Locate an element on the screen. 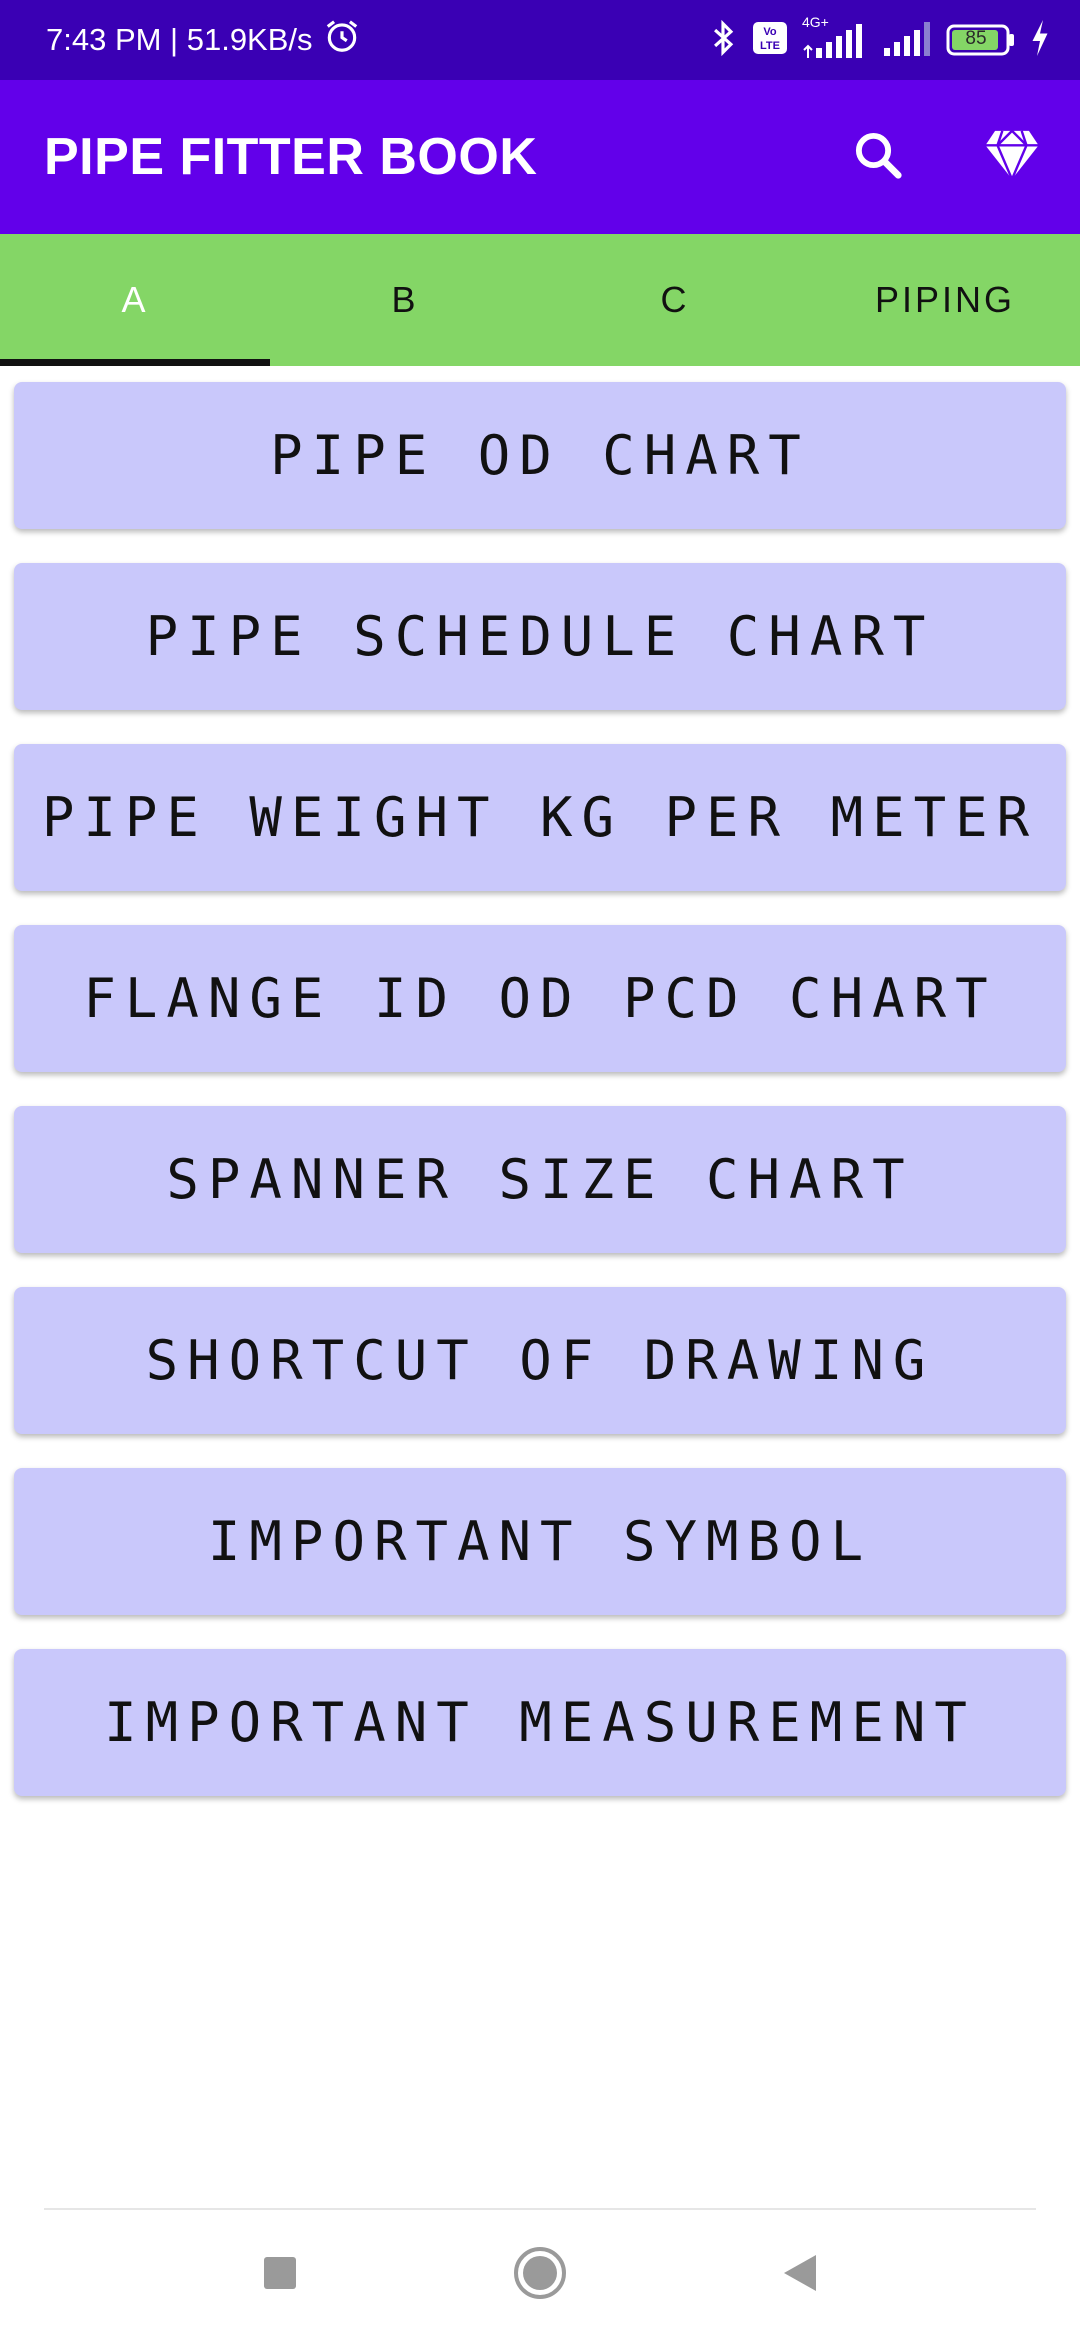 The width and height of the screenshot is (1080, 2340). premium-button is located at coordinates (1012, 157).